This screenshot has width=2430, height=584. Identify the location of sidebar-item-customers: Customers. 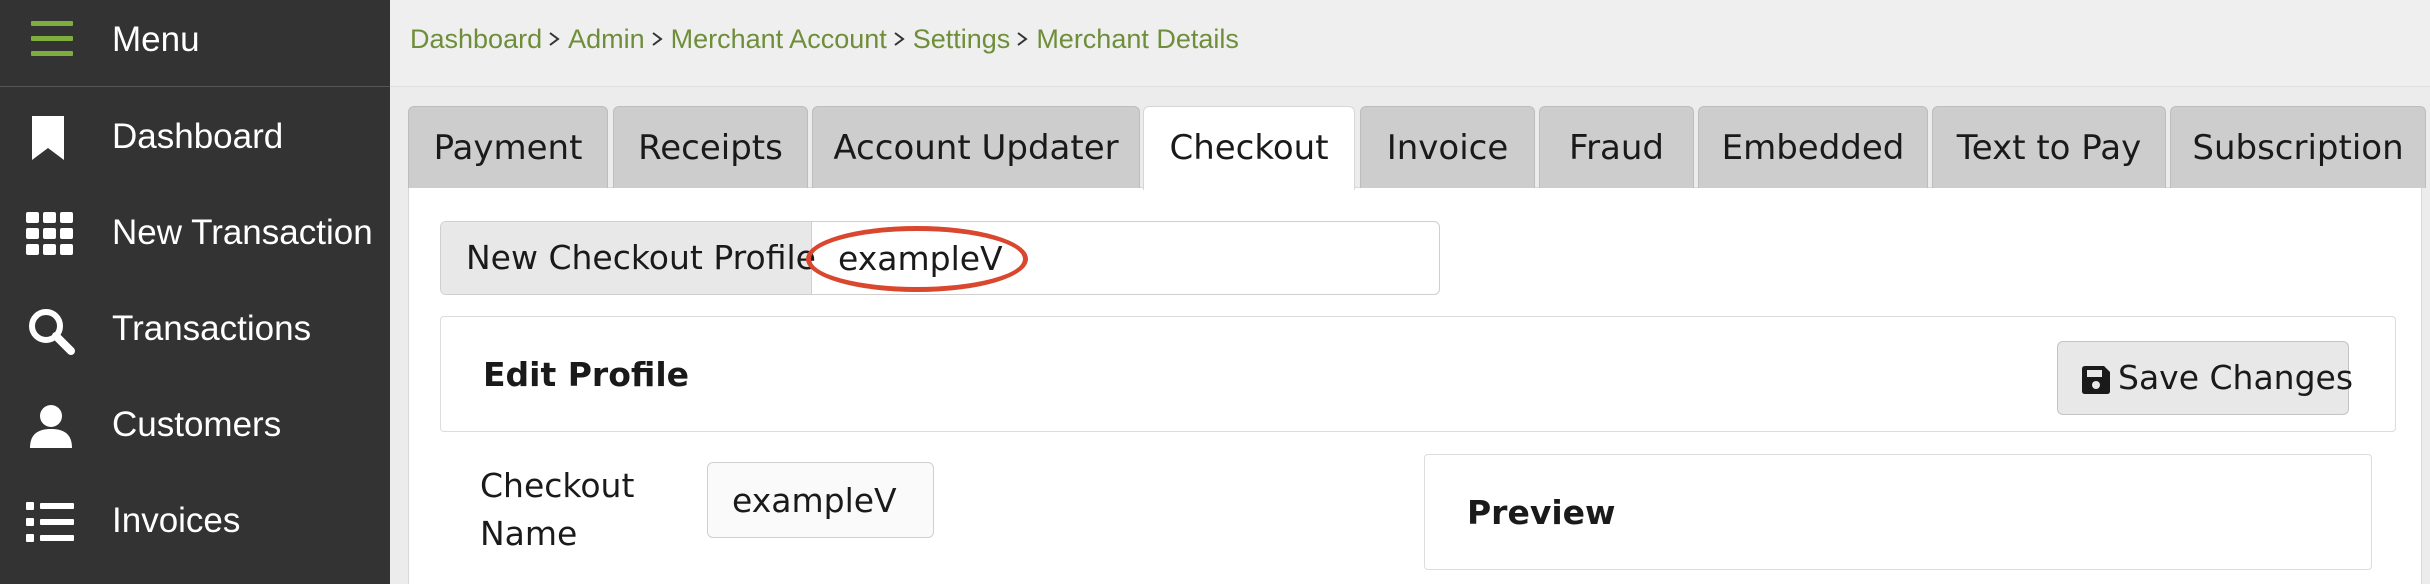
(195, 424).